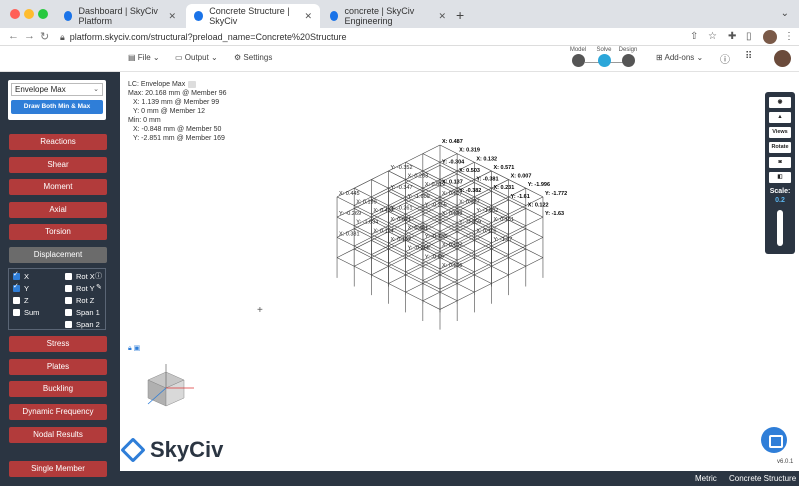 This screenshot has width=799, height=486. Describe the element at coordinates (82, 312) in the screenshot. I see `checkbox-span-1: Span 1` at that location.